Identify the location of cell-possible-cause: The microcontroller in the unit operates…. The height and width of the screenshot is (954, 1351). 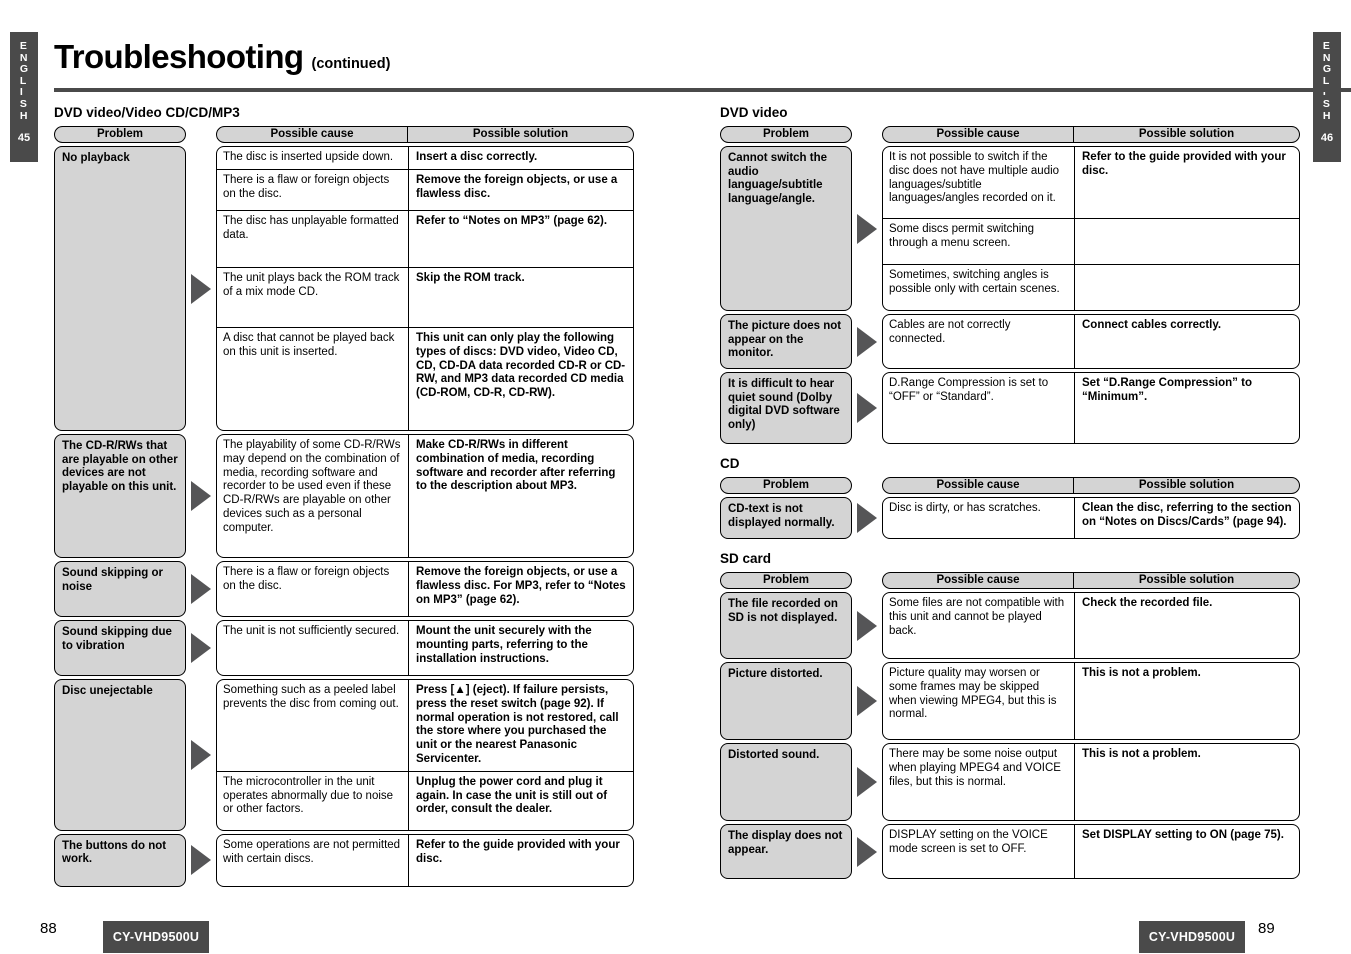
(313, 800).